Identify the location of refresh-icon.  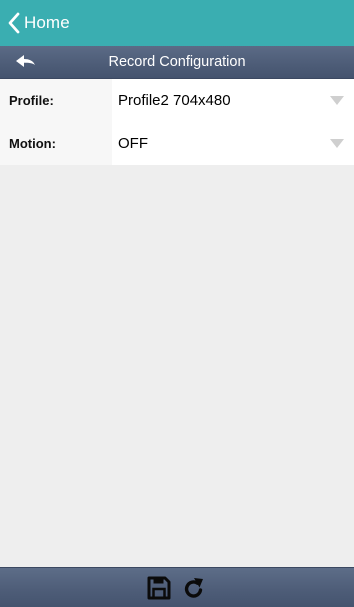
(193, 588).